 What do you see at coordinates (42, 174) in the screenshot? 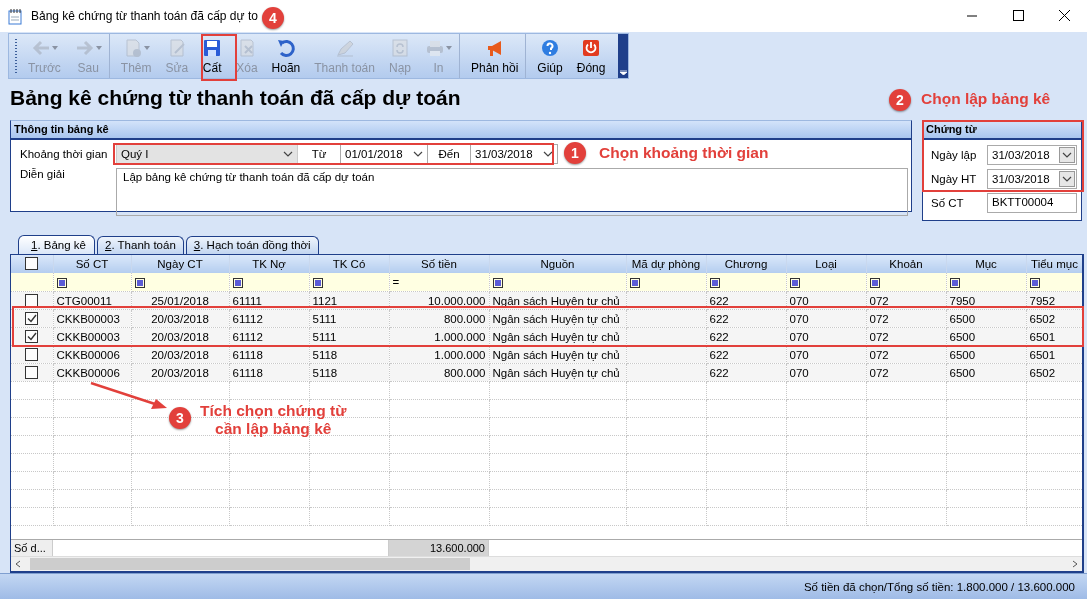
I see `field-label: Diễn giải` at bounding box center [42, 174].